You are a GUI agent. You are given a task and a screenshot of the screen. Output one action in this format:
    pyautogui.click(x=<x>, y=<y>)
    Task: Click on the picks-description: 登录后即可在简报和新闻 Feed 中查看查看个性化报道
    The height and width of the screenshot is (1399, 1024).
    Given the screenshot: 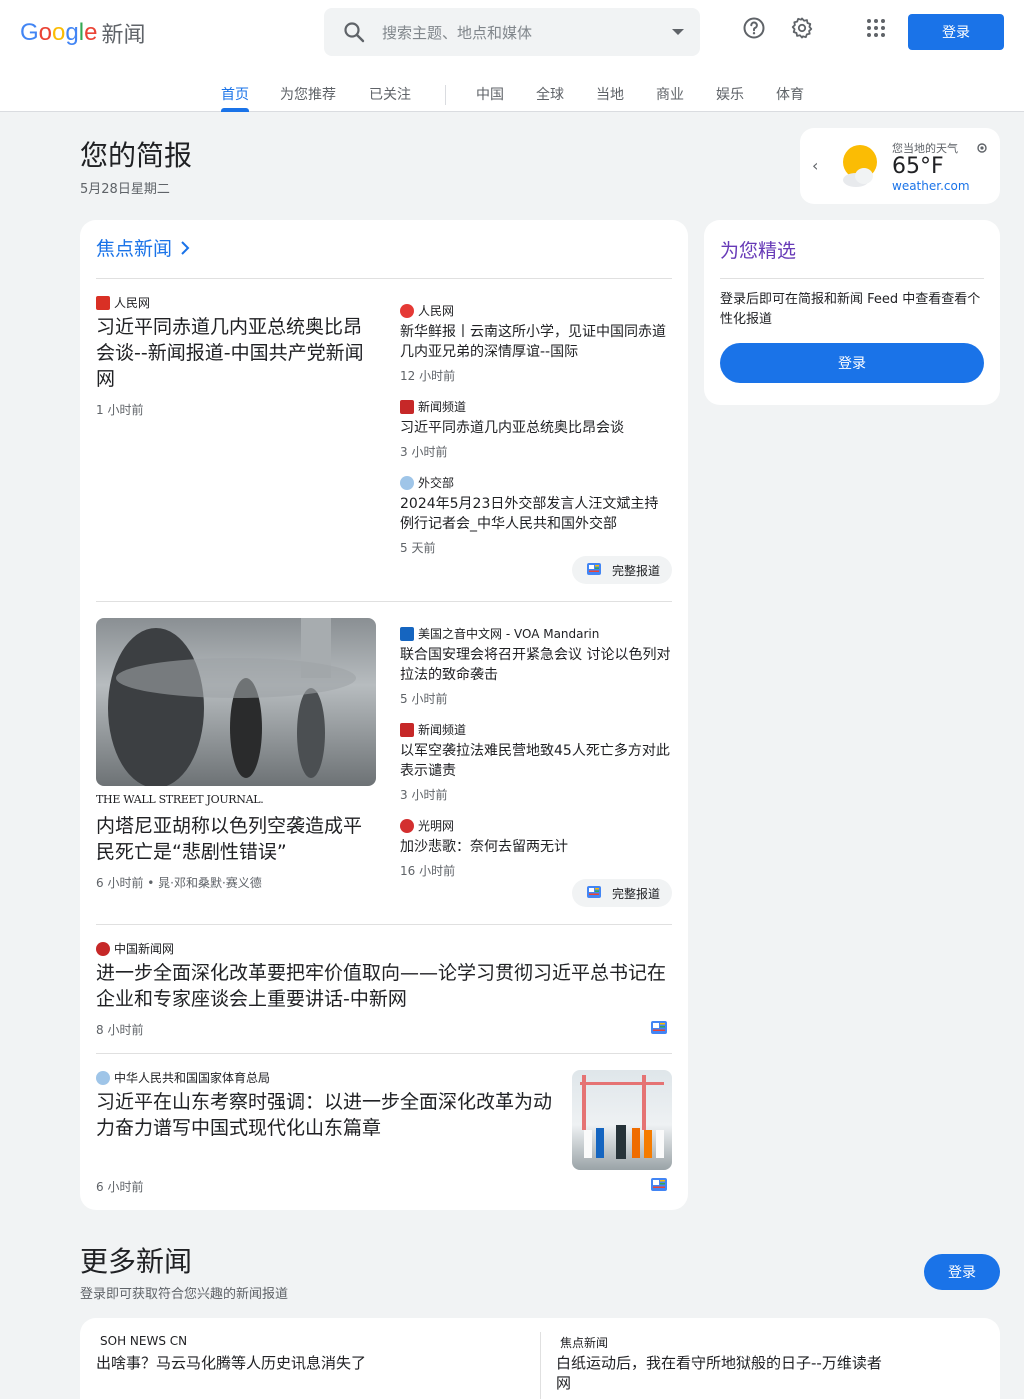 What is the action you would take?
    pyautogui.click(x=850, y=309)
    